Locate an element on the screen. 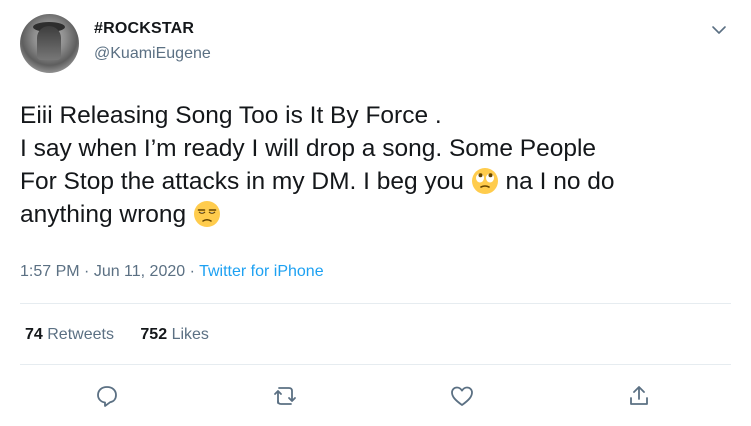  face-with-rolling-eyes-icon is located at coordinates (485, 181).